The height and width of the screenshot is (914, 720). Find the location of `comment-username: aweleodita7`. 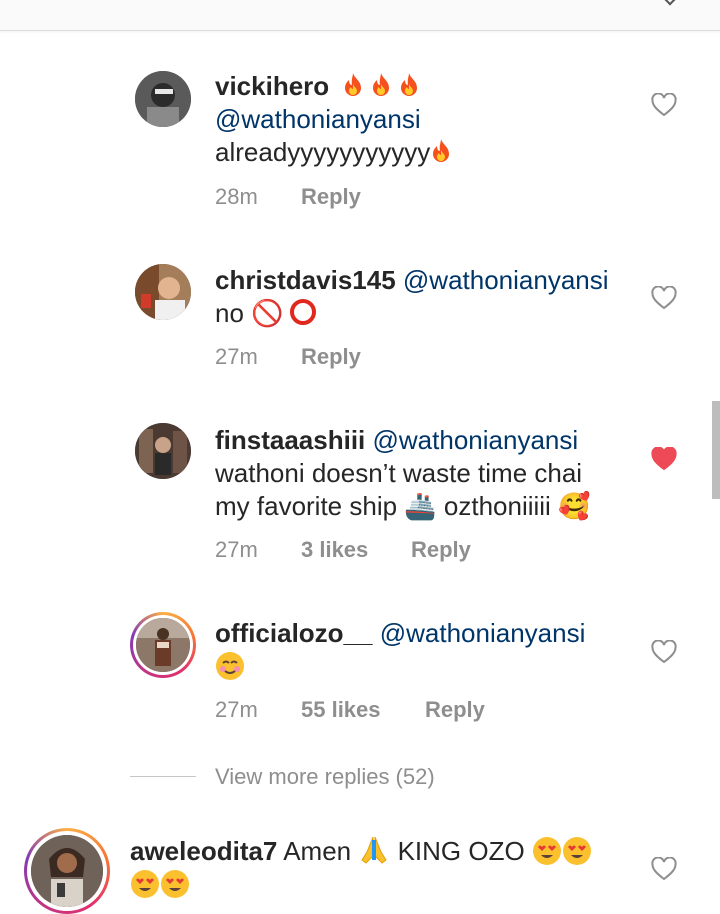

comment-username: aweleodita7 is located at coordinates (203, 851).